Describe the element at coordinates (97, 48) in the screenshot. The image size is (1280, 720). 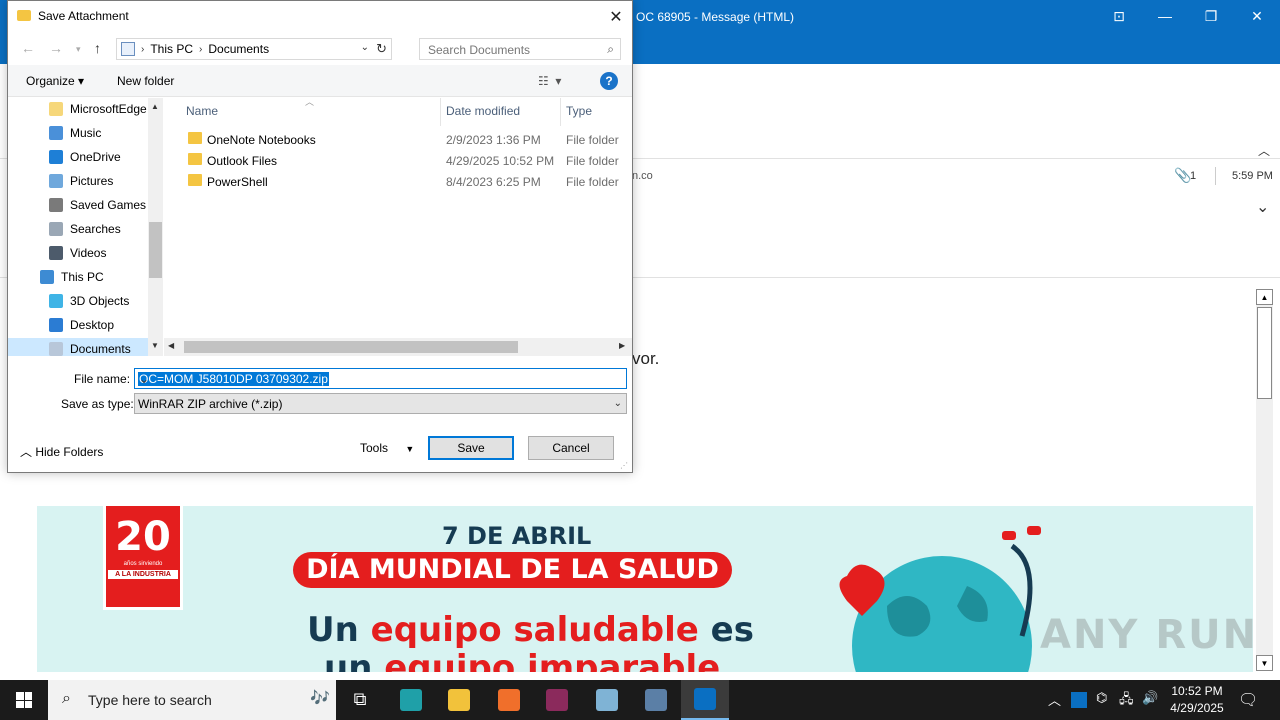
I see `up-arrow-icon: ↑` at that location.